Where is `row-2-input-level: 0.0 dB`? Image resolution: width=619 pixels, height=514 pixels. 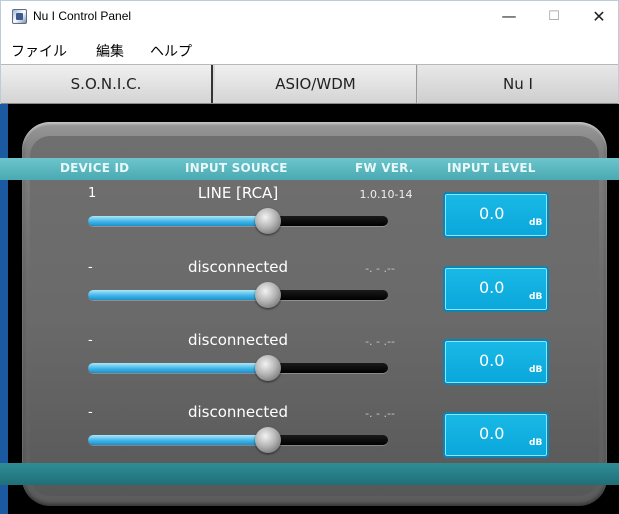
row-2-input-level: 0.0 dB is located at coordinates (496, 289).